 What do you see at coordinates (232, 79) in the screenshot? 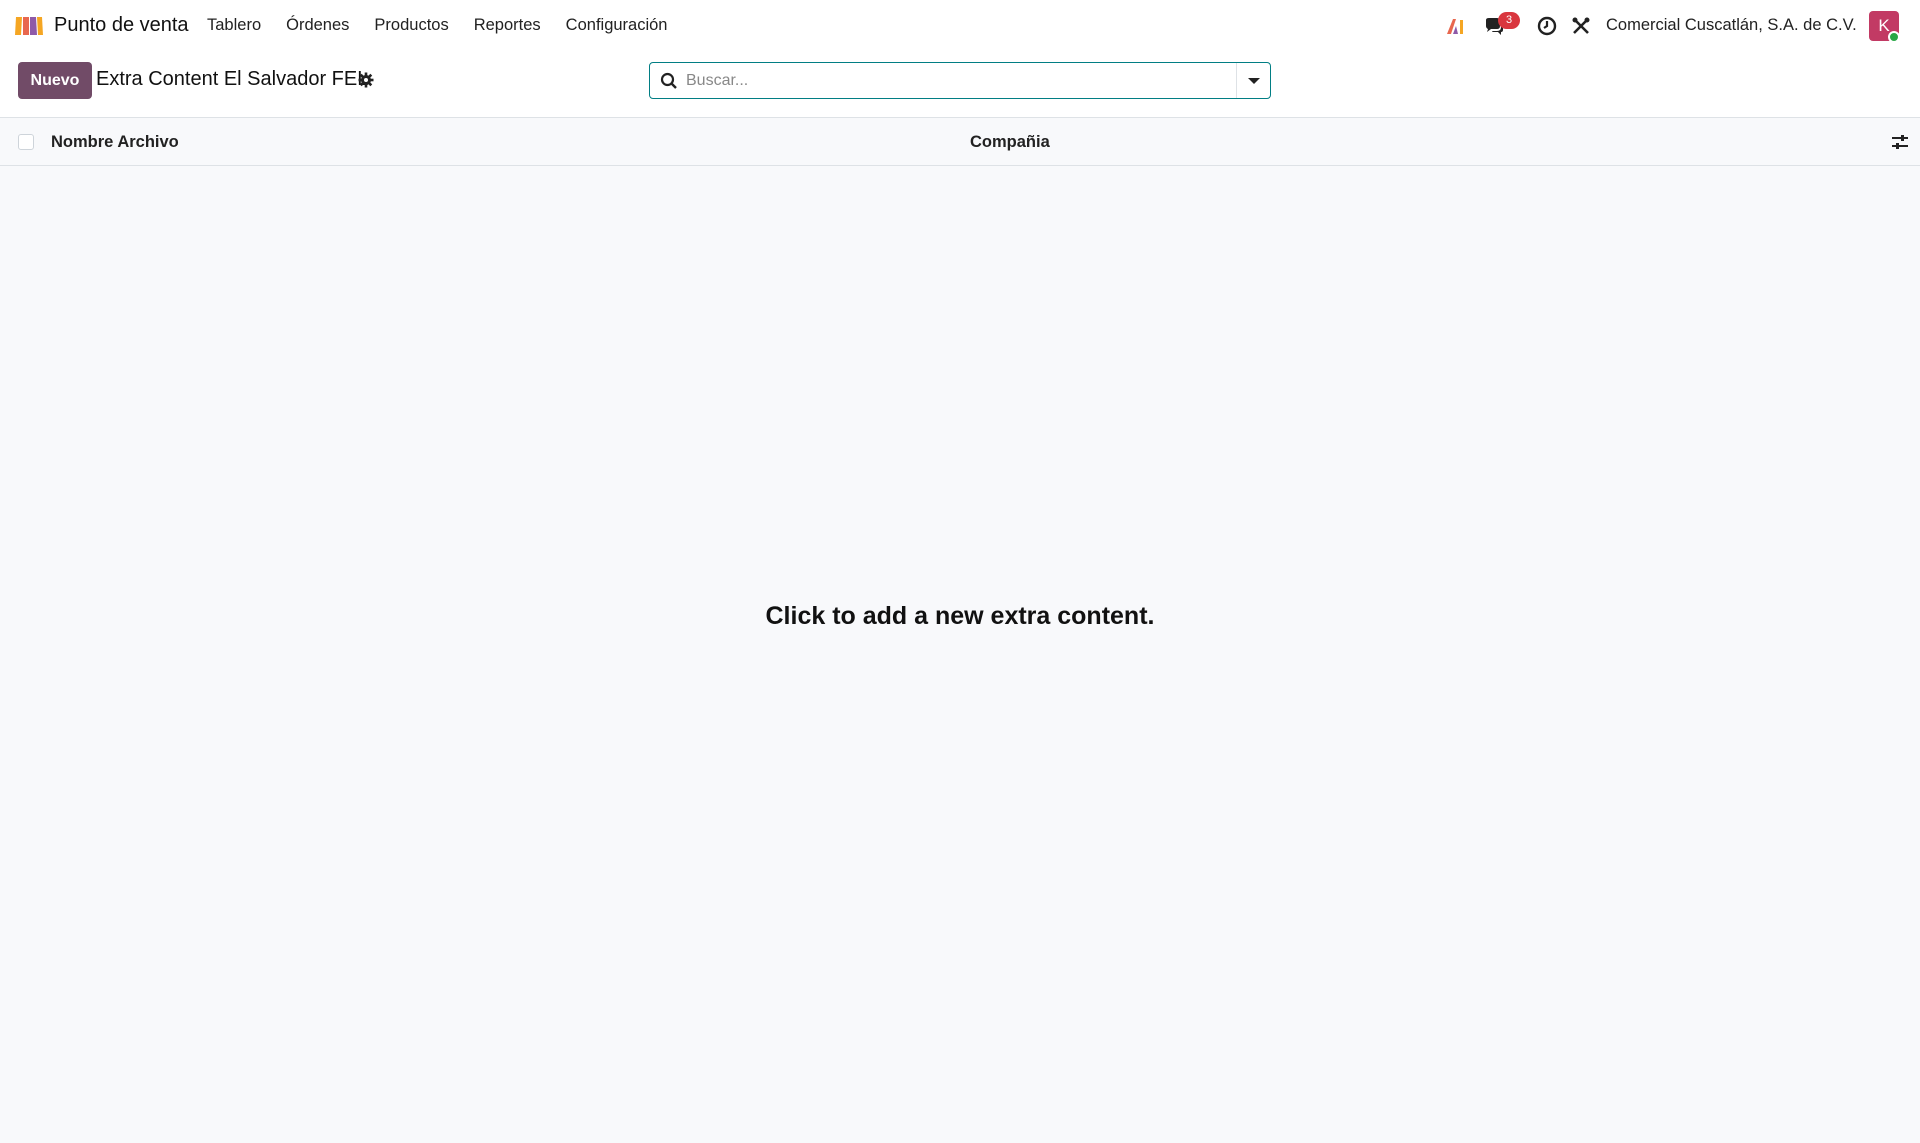
I see `breadcrumb: Extra Content El Salvador FEL` at bounding box center [232, 79].